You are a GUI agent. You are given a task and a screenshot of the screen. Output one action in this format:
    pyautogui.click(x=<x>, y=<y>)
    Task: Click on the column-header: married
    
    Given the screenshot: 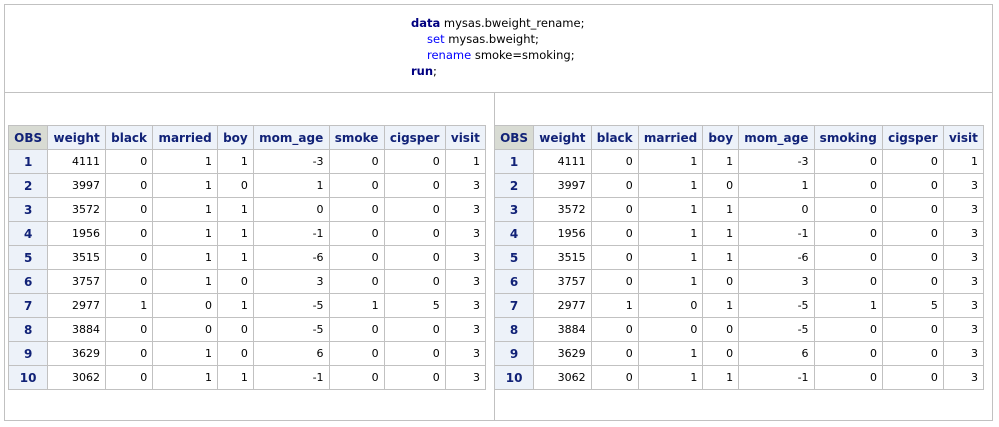 What is the action you would take?
    pyautogui.click(x=670, y=137)
    